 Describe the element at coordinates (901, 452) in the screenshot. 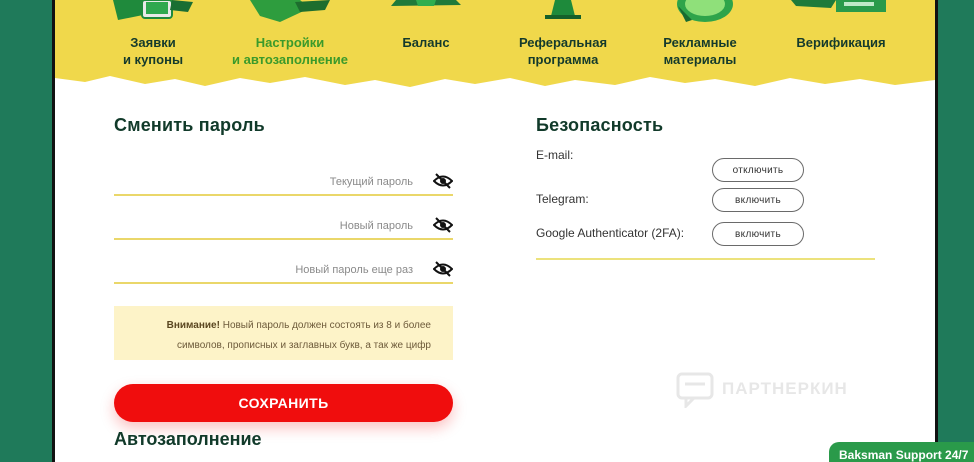

I see `support-chat-button: Baksman Support 24/7` at that location.